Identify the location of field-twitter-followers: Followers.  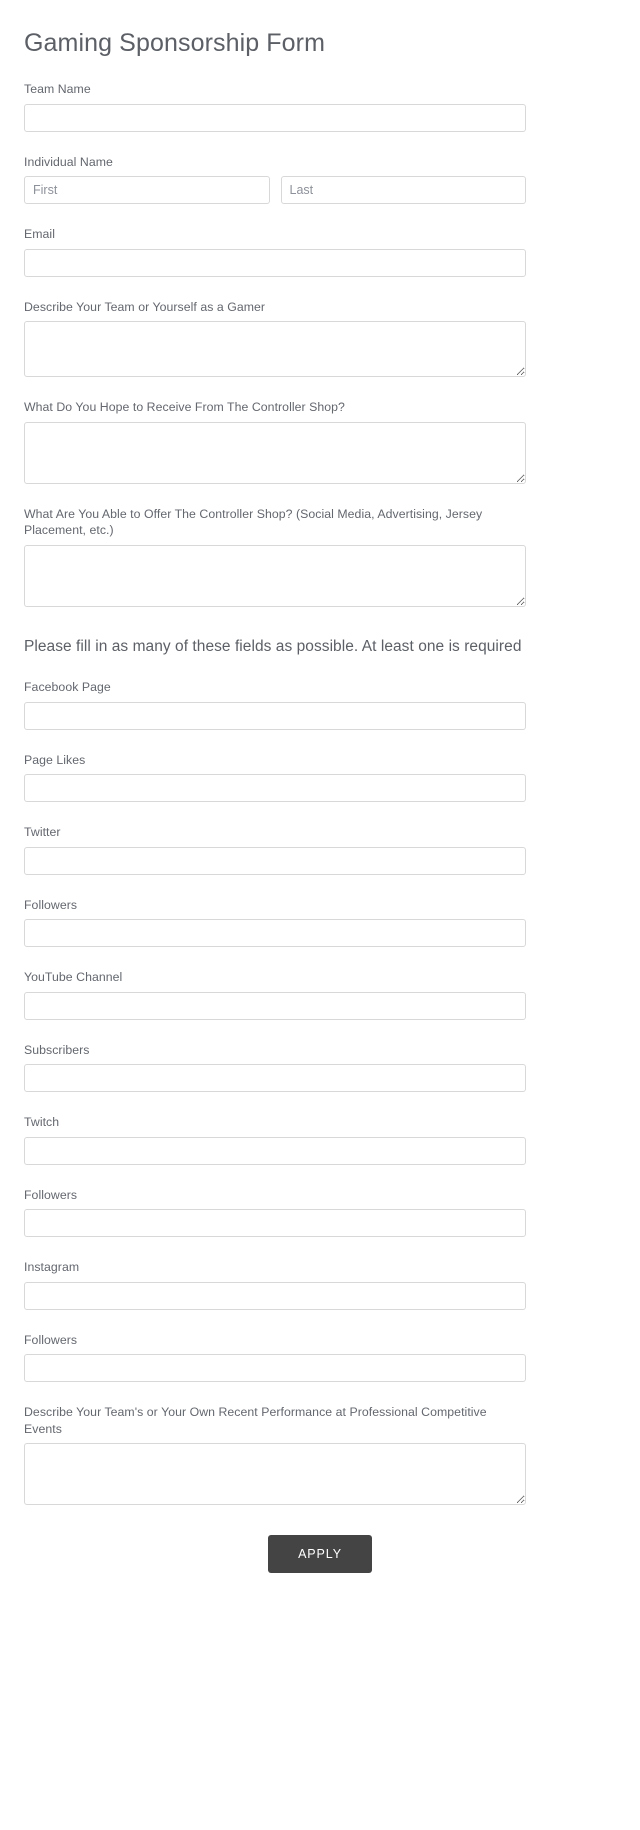
(320, 922).